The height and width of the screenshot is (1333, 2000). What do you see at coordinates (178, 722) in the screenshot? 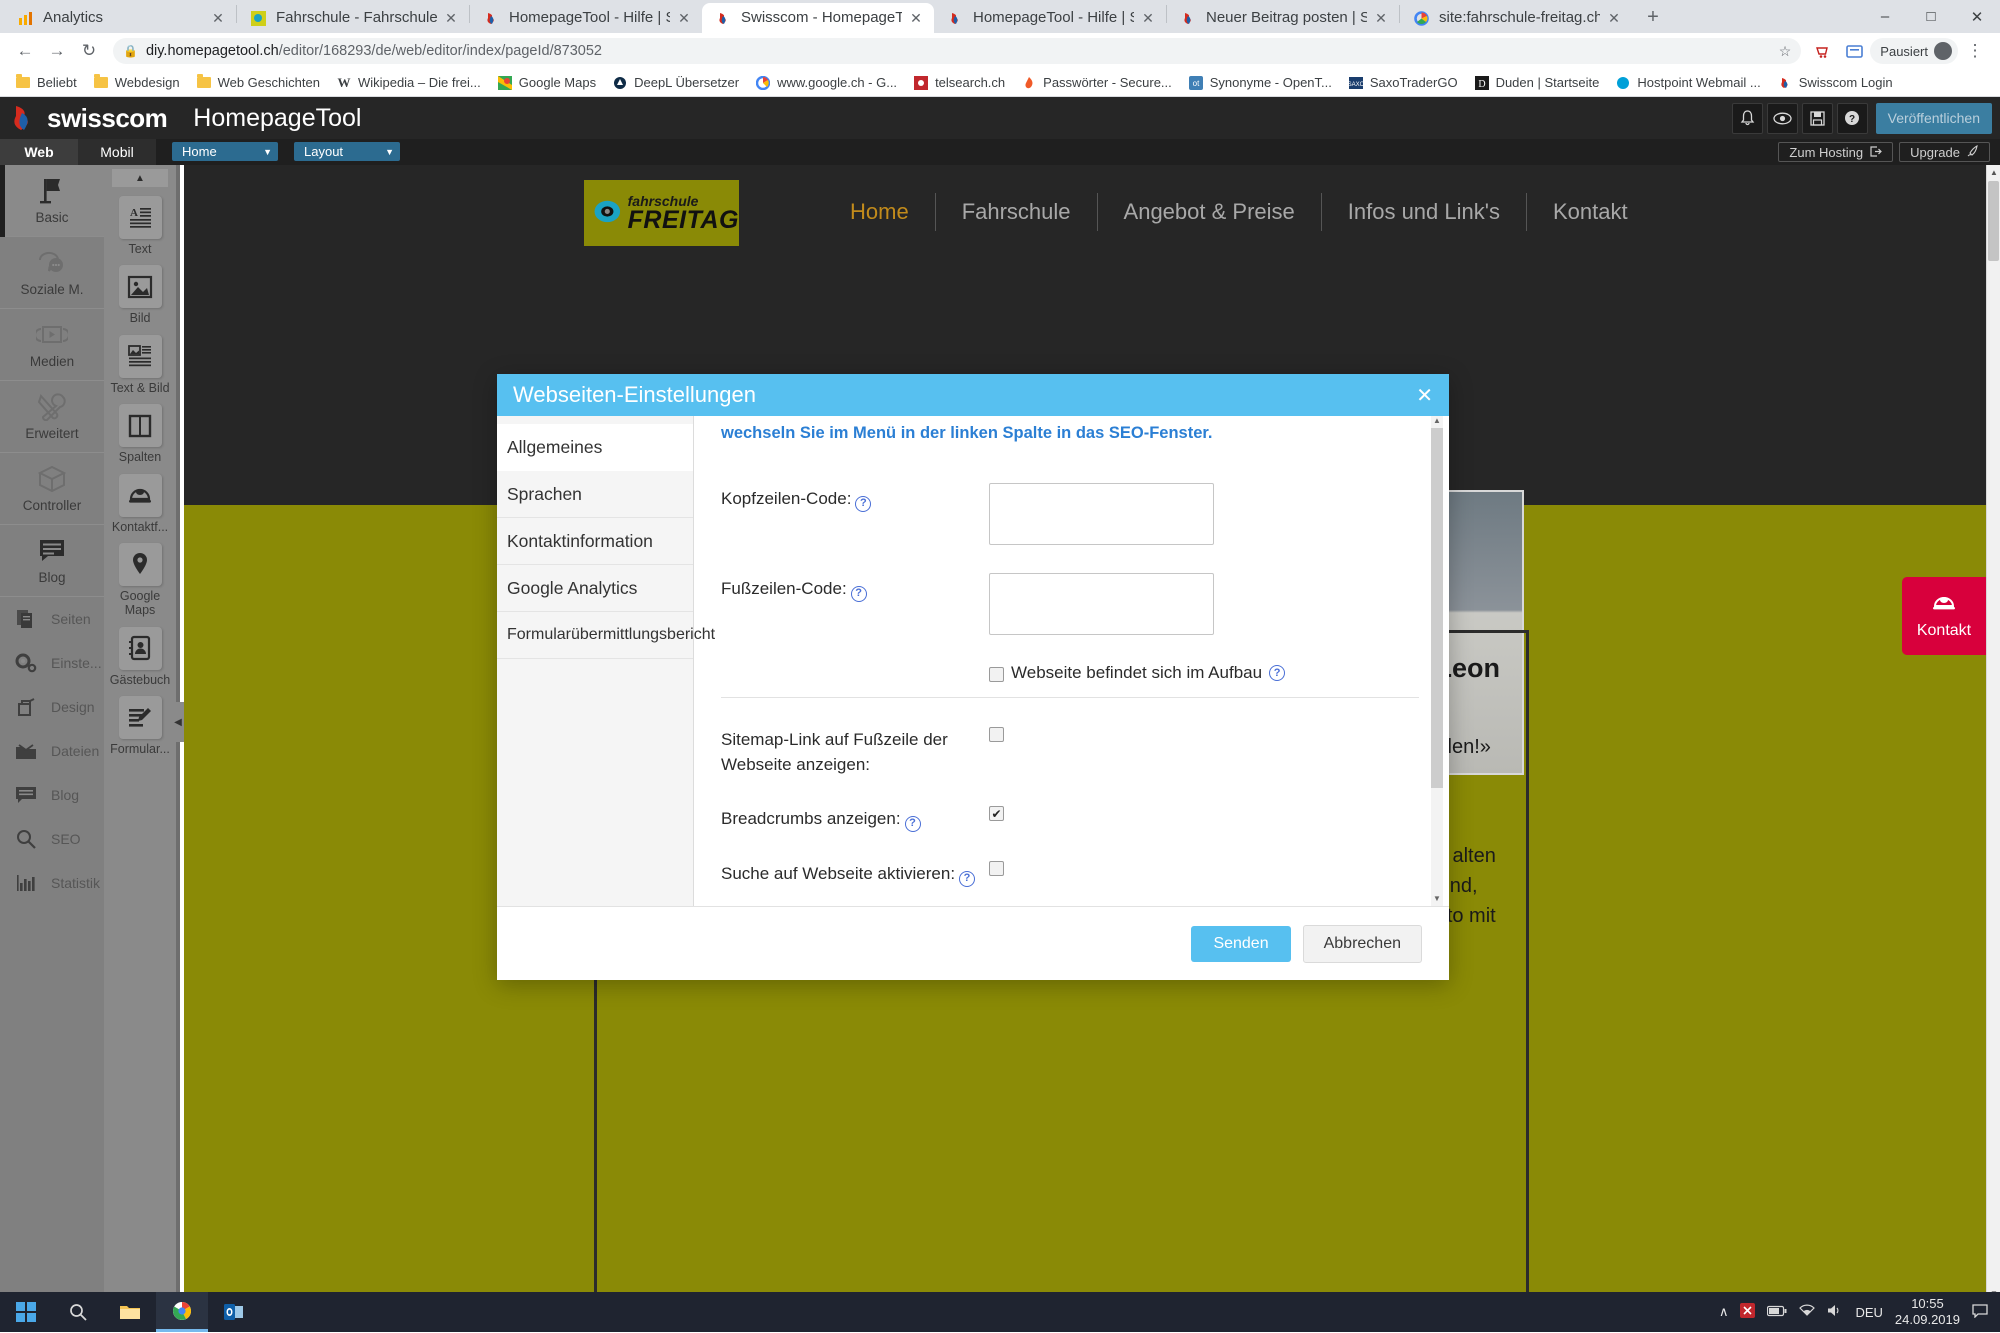
I see `collapse-sidebar-handle: ◀` at bounding box center [178, 722].